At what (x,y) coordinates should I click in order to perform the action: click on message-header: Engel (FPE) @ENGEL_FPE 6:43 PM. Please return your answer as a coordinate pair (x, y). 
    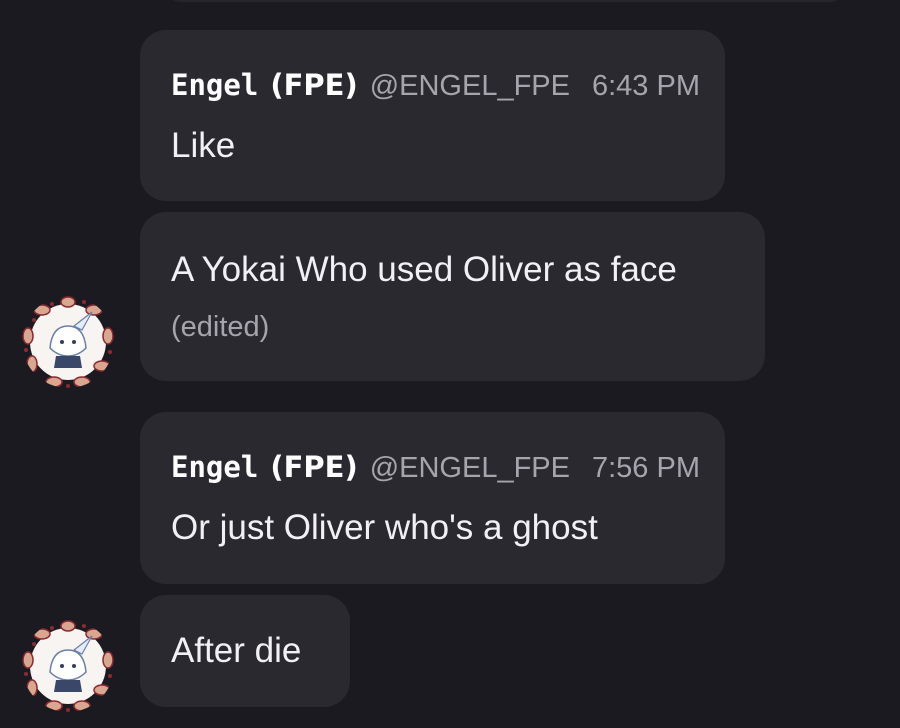
    Looking at the image, I should click on (435, 85).